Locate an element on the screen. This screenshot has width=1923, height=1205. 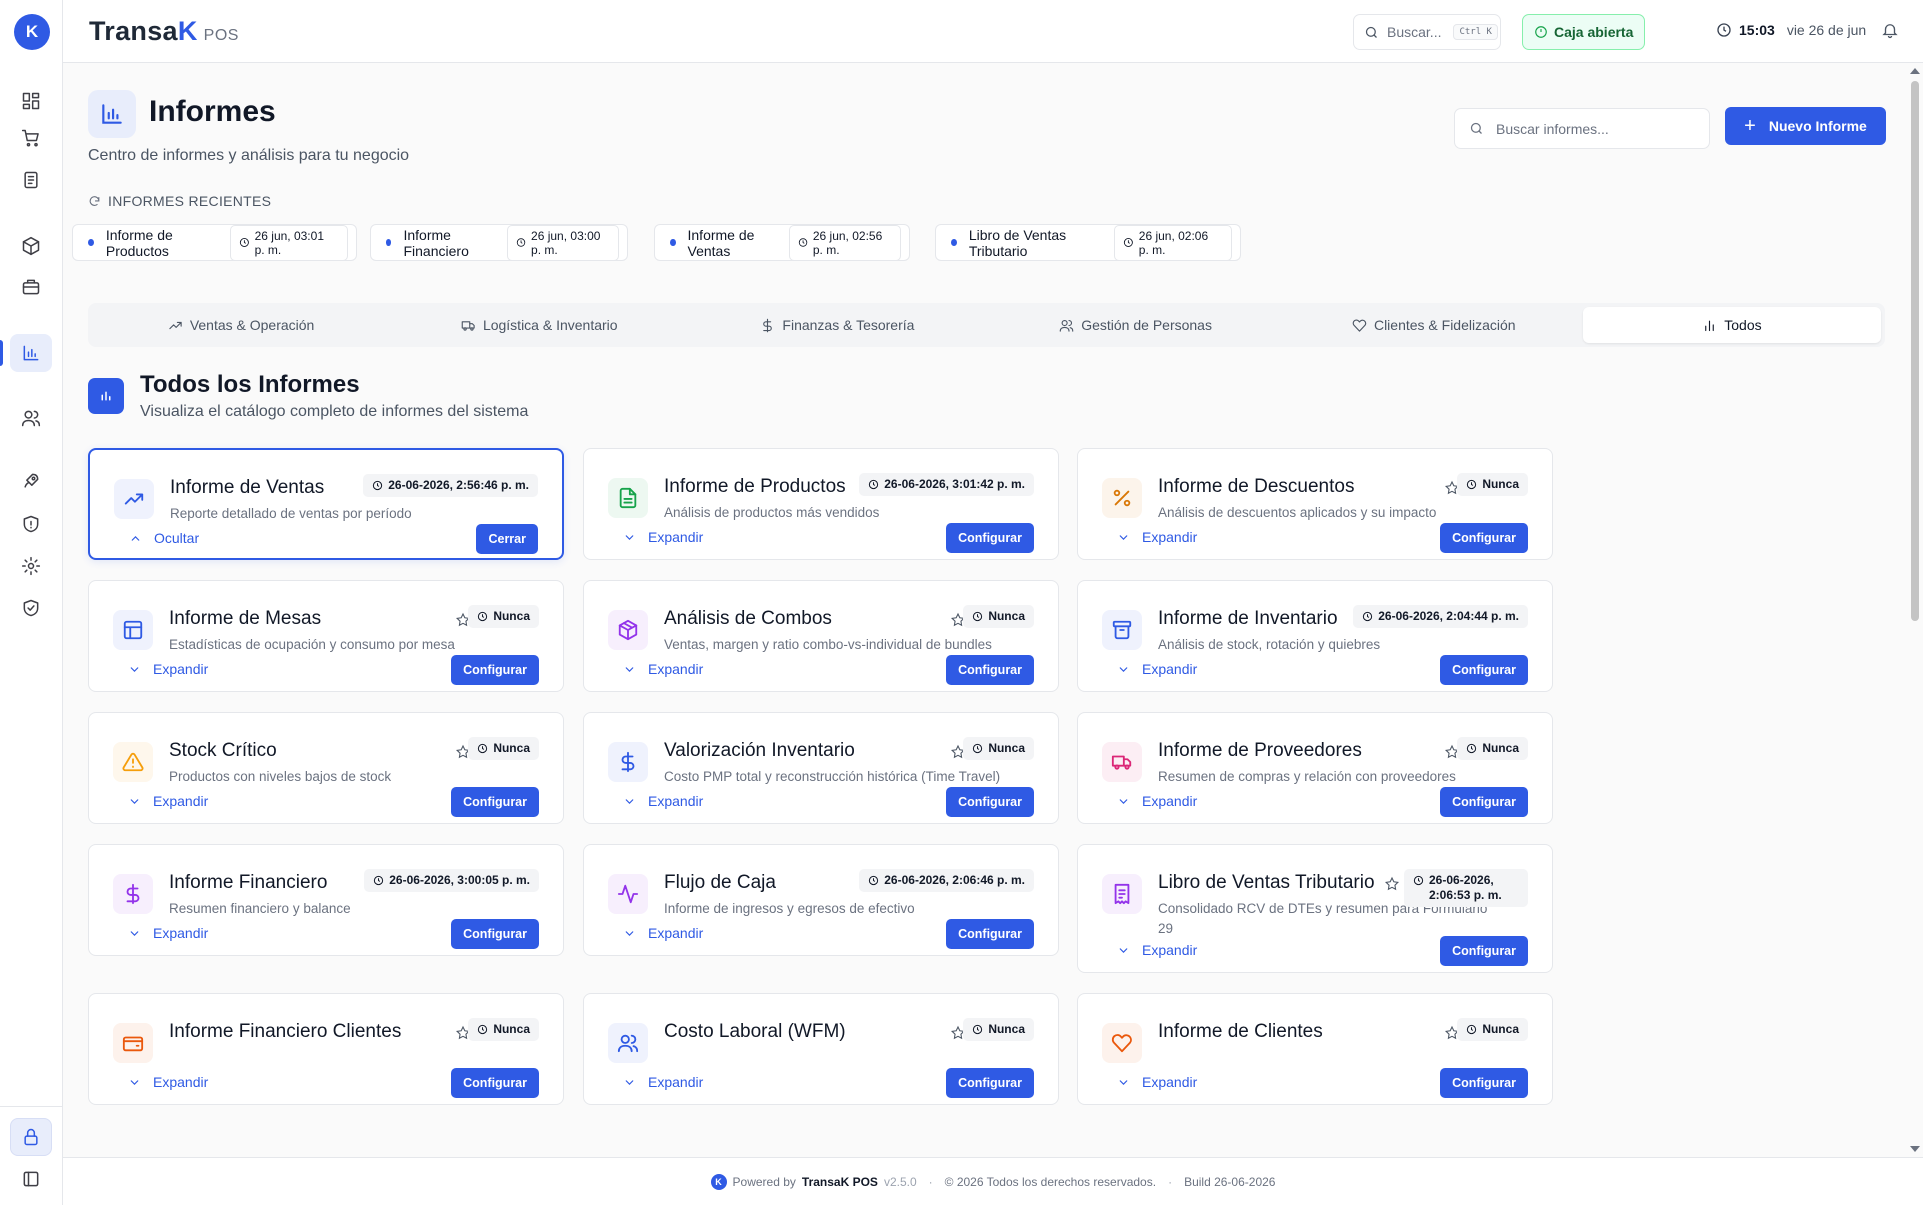
recent-report-chip: Informe de Productos 26 jun, 03:01 p. m. is located at coordinates (214, 242).